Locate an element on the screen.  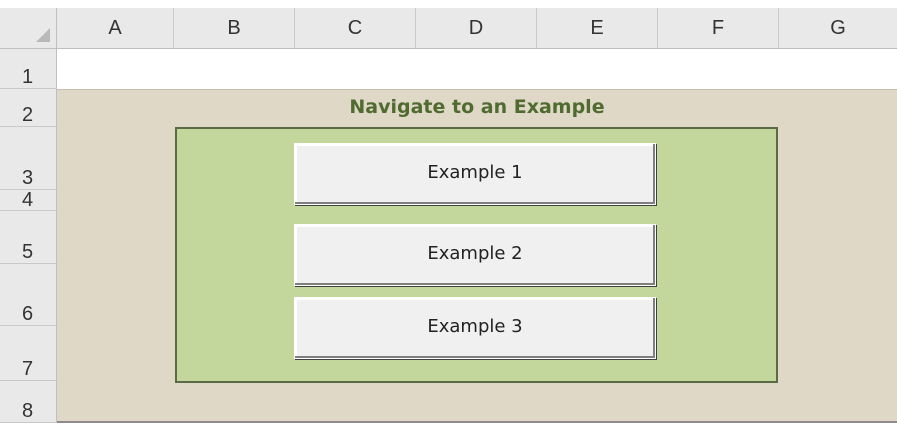
column-header-c: C is located at coordinates (355, 28).